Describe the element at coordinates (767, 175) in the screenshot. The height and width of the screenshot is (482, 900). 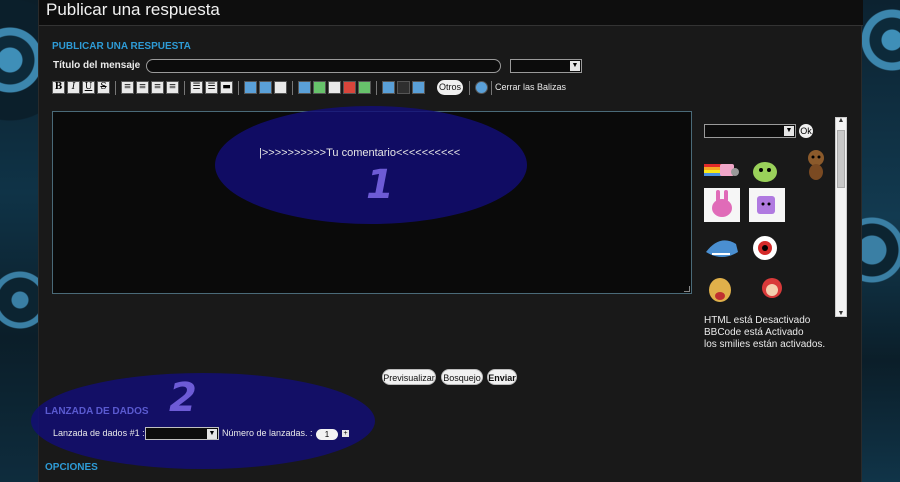
I see `smiley-green-creature-icon` at that location.